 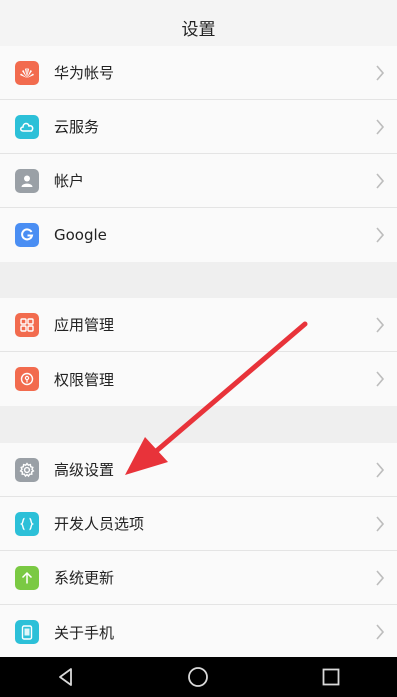 What do you see at coordinates (77, 127) in the screenshot?
I see `settings-item-label: 云服务` at bounding box center [77, 127].